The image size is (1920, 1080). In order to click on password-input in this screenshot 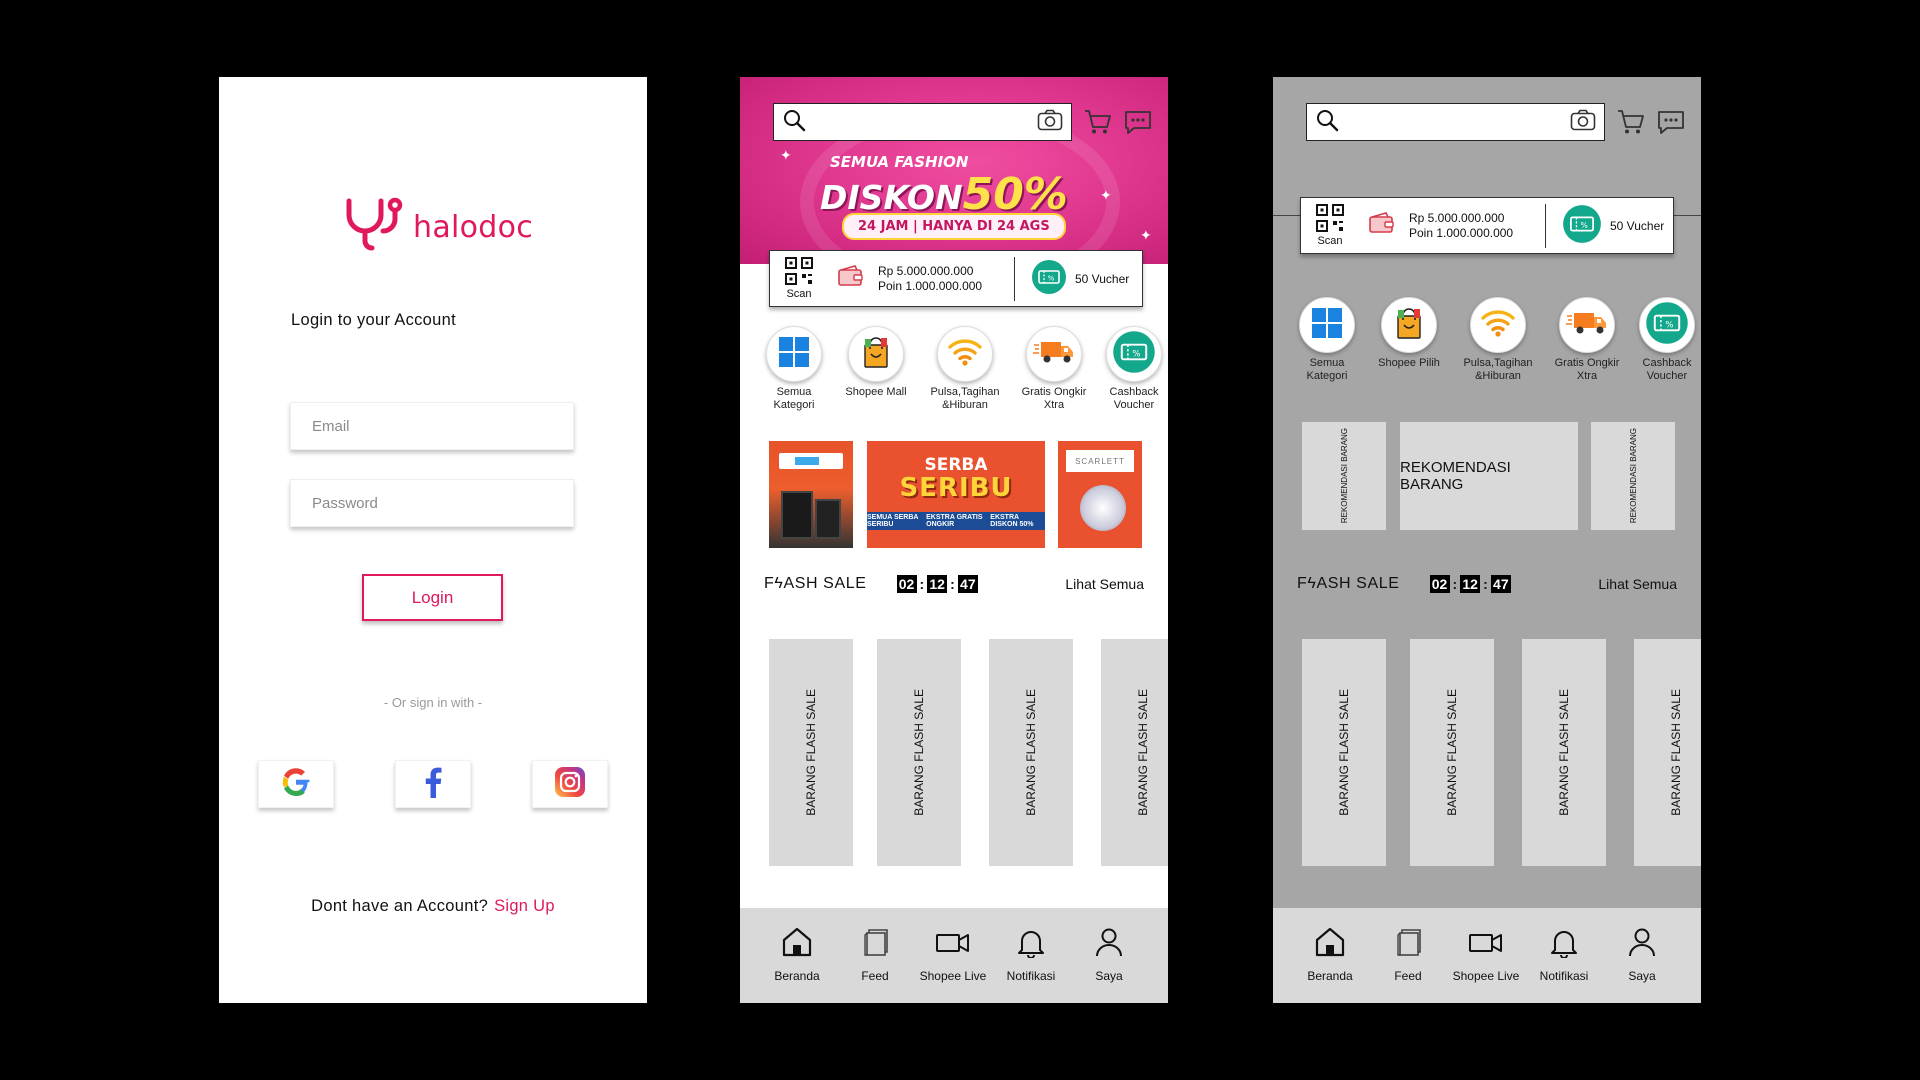, I will do `click(442, 503)`.